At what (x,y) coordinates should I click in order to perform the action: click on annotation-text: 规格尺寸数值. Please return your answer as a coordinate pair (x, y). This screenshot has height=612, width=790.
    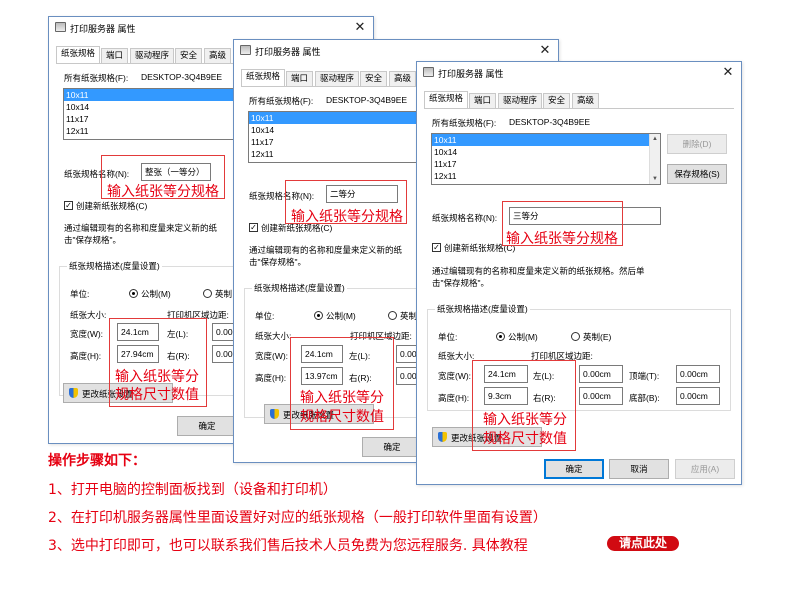
    Looking at the image, I should click on (525, 438).